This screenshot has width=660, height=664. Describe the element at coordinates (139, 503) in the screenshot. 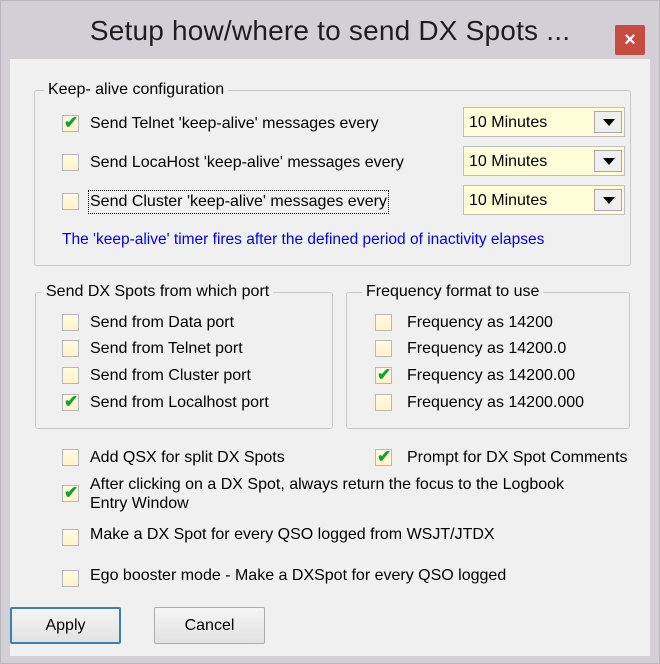

I see `return-focus-label-line2: Entry Window` at that location.